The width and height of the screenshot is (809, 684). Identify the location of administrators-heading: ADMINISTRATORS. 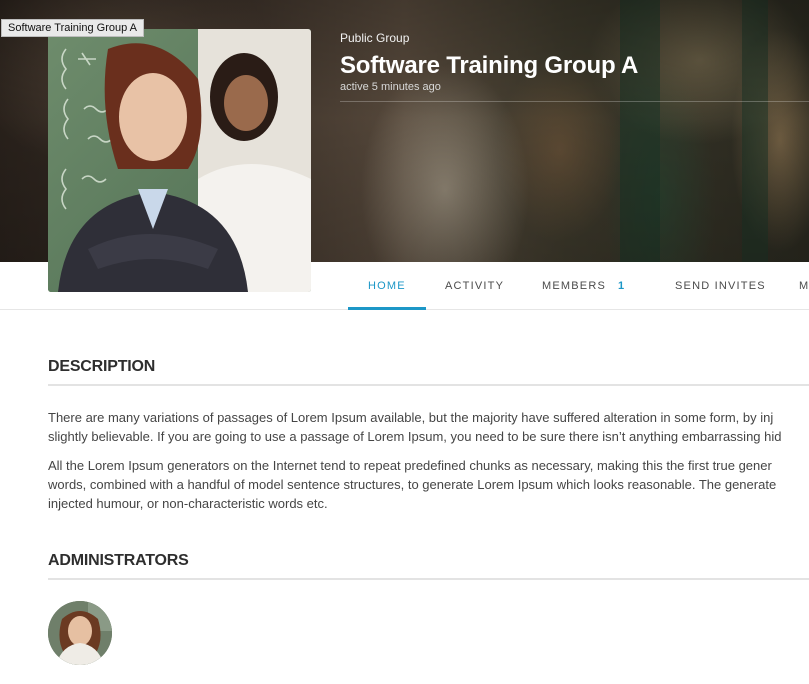
(428, 566).